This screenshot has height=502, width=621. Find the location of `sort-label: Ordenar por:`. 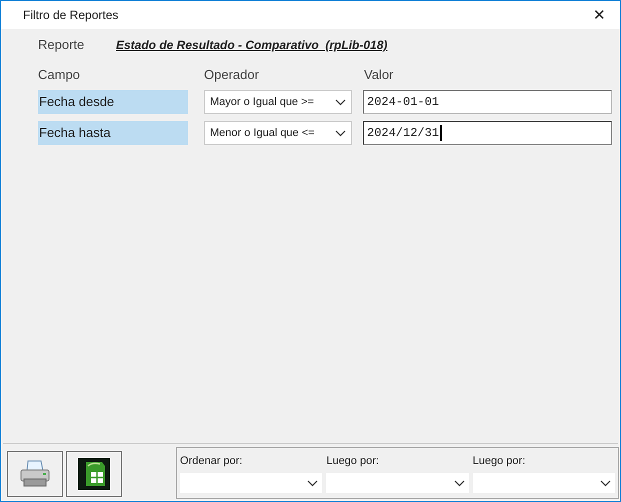

sort-label: Ordenar por: is located at coordinates (212, 461).